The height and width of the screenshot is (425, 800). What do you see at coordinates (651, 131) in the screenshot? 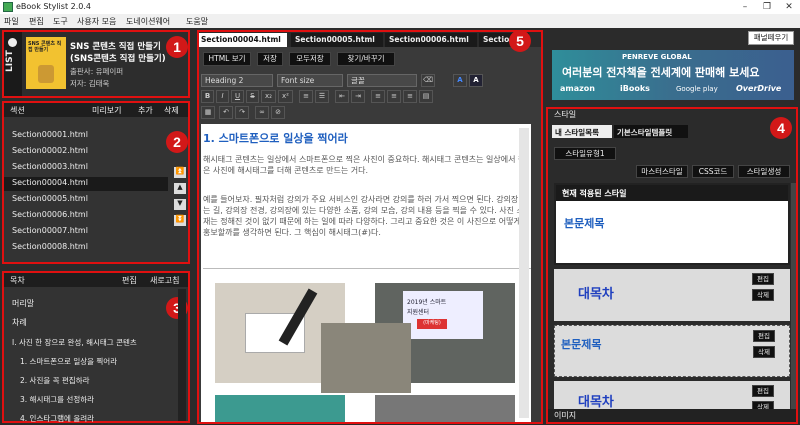
I see `tab-default-templates: 기본스타일템플릿` at bounding box center [651, 131].